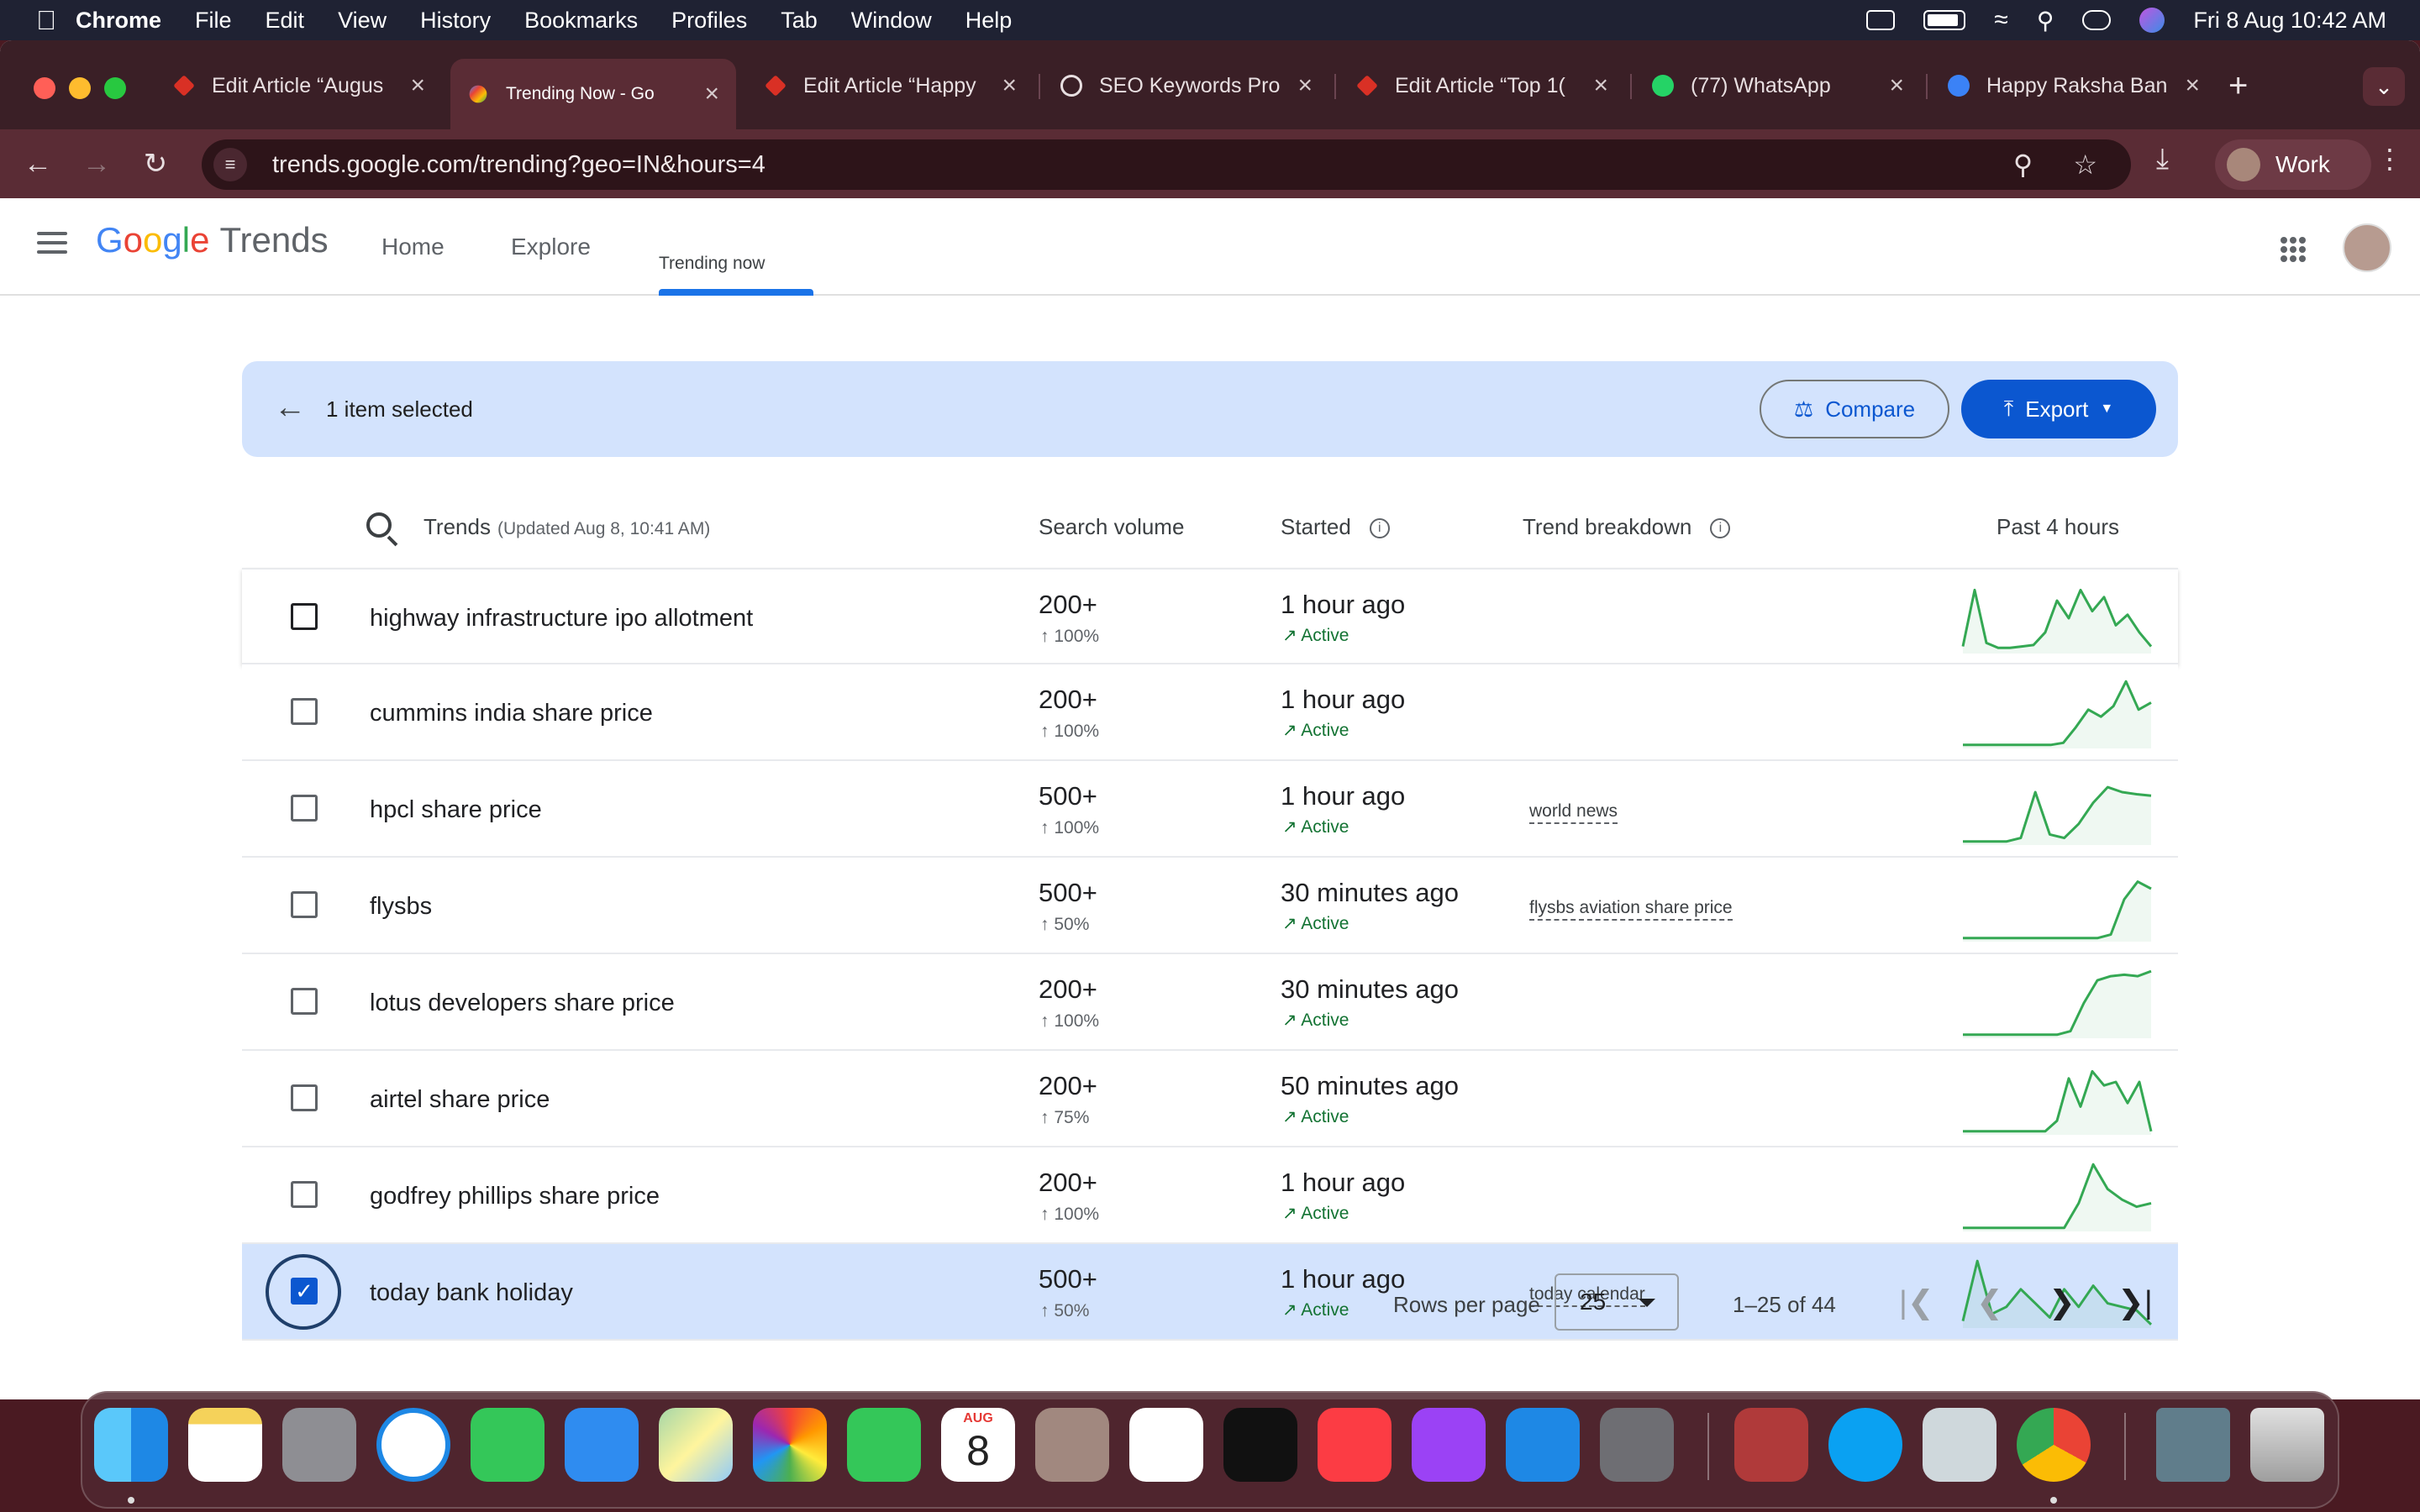  I want to click on rows-per-page-select: 25, so click(1617, 1302).